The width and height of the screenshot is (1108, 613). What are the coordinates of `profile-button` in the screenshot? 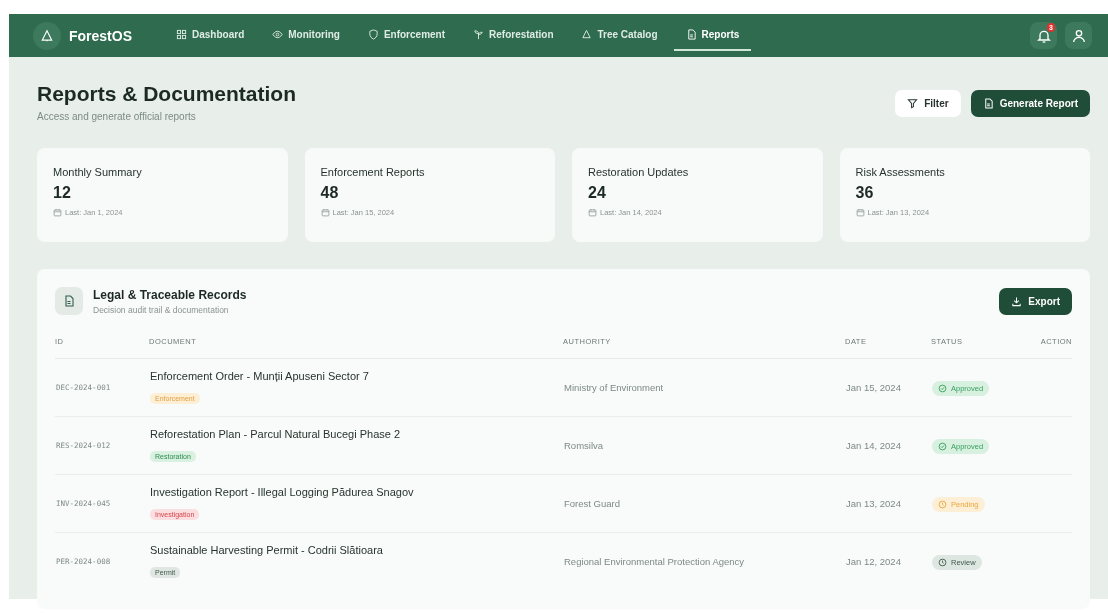 It's located at (1078, 35).